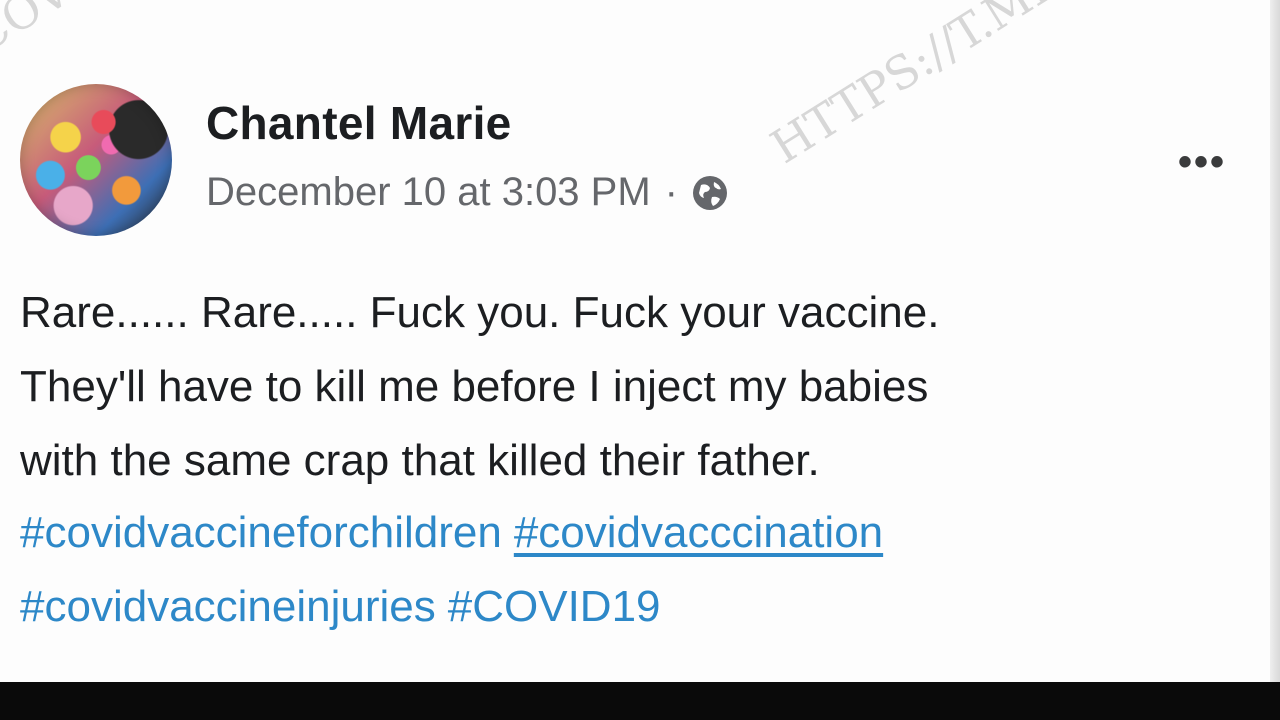 The height and width of the screenshot is (720, 1280). I want to click on hashtag-link: #COVID19, so click(554, 606).